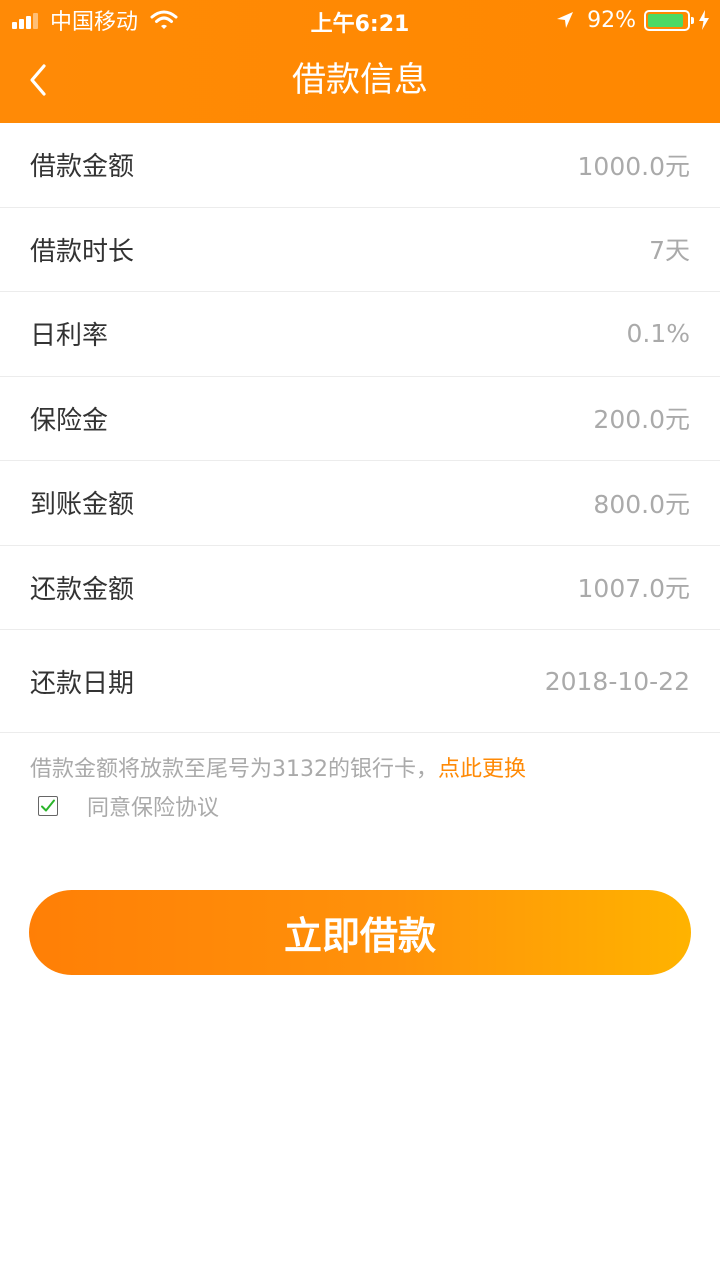 The height and width of the screenshot is (1280, 720). Describe the element at coordinates (641, 420) in the screenshot. I see `row-value: 200.0元` at that location.